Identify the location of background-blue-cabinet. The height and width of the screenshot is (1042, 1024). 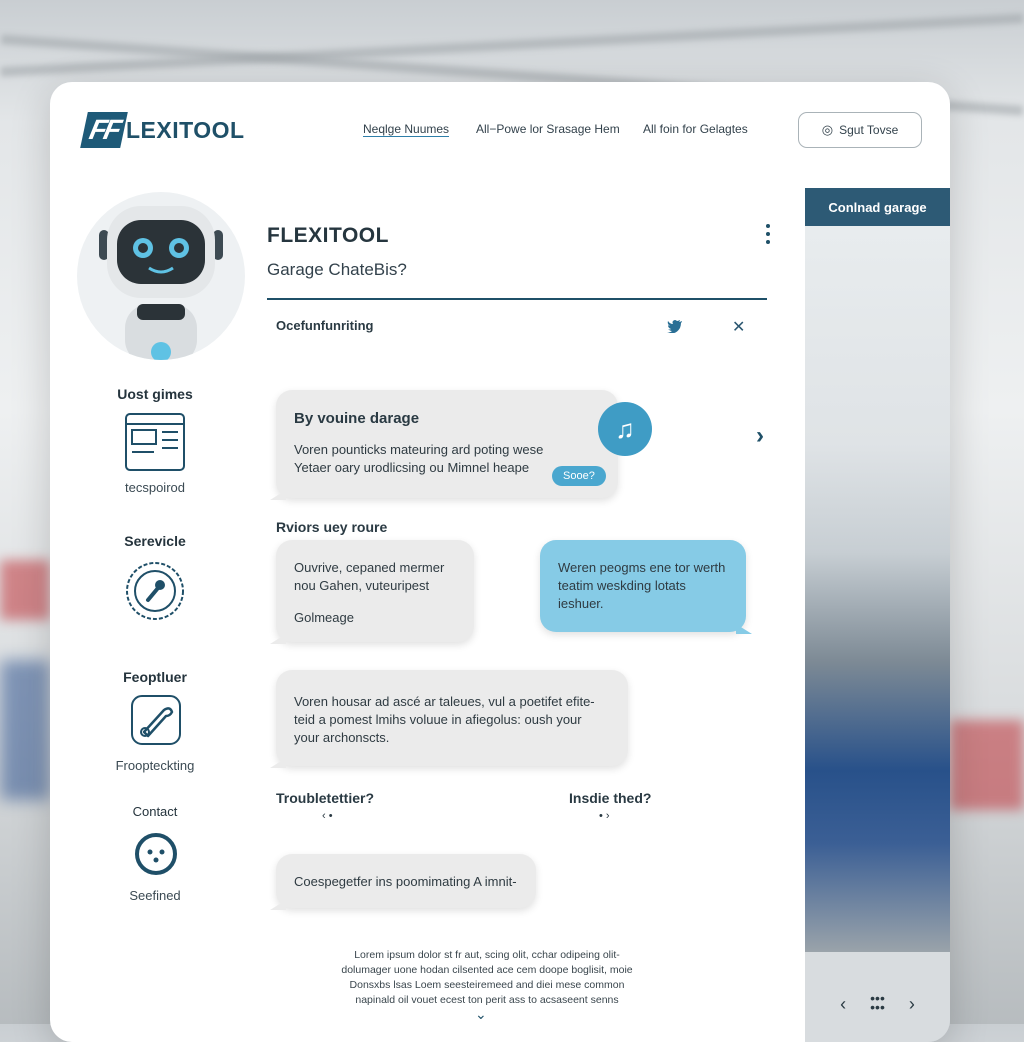
(25, 730).